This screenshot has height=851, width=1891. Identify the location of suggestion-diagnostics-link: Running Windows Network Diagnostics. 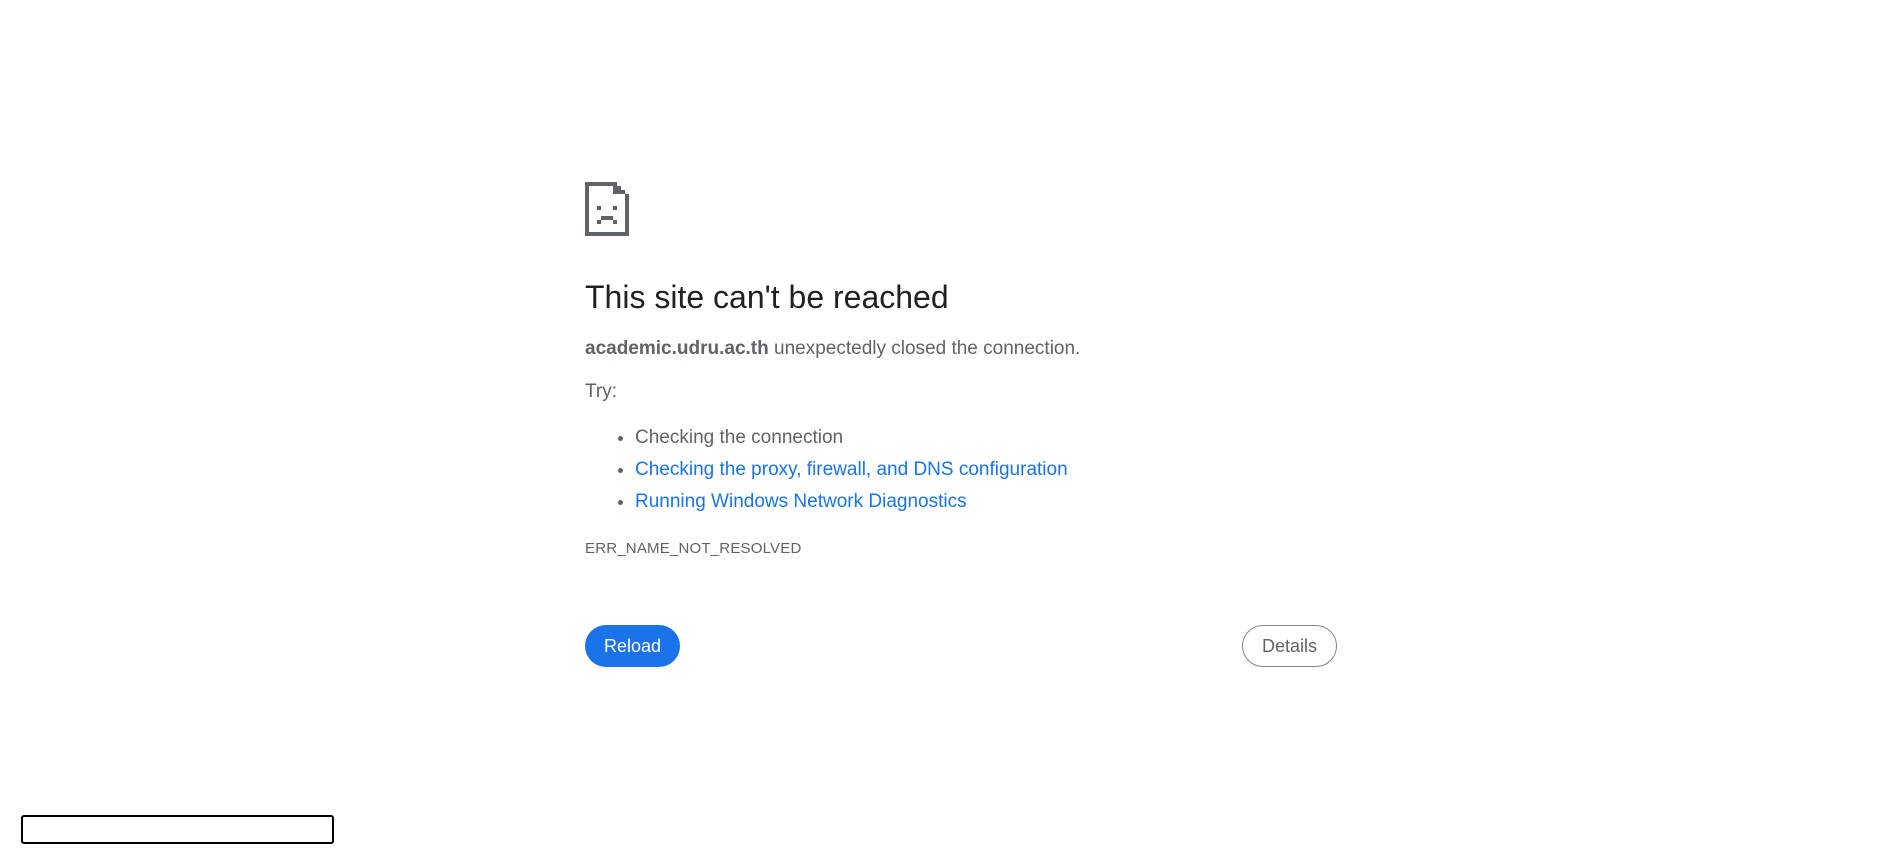
(801, 501).